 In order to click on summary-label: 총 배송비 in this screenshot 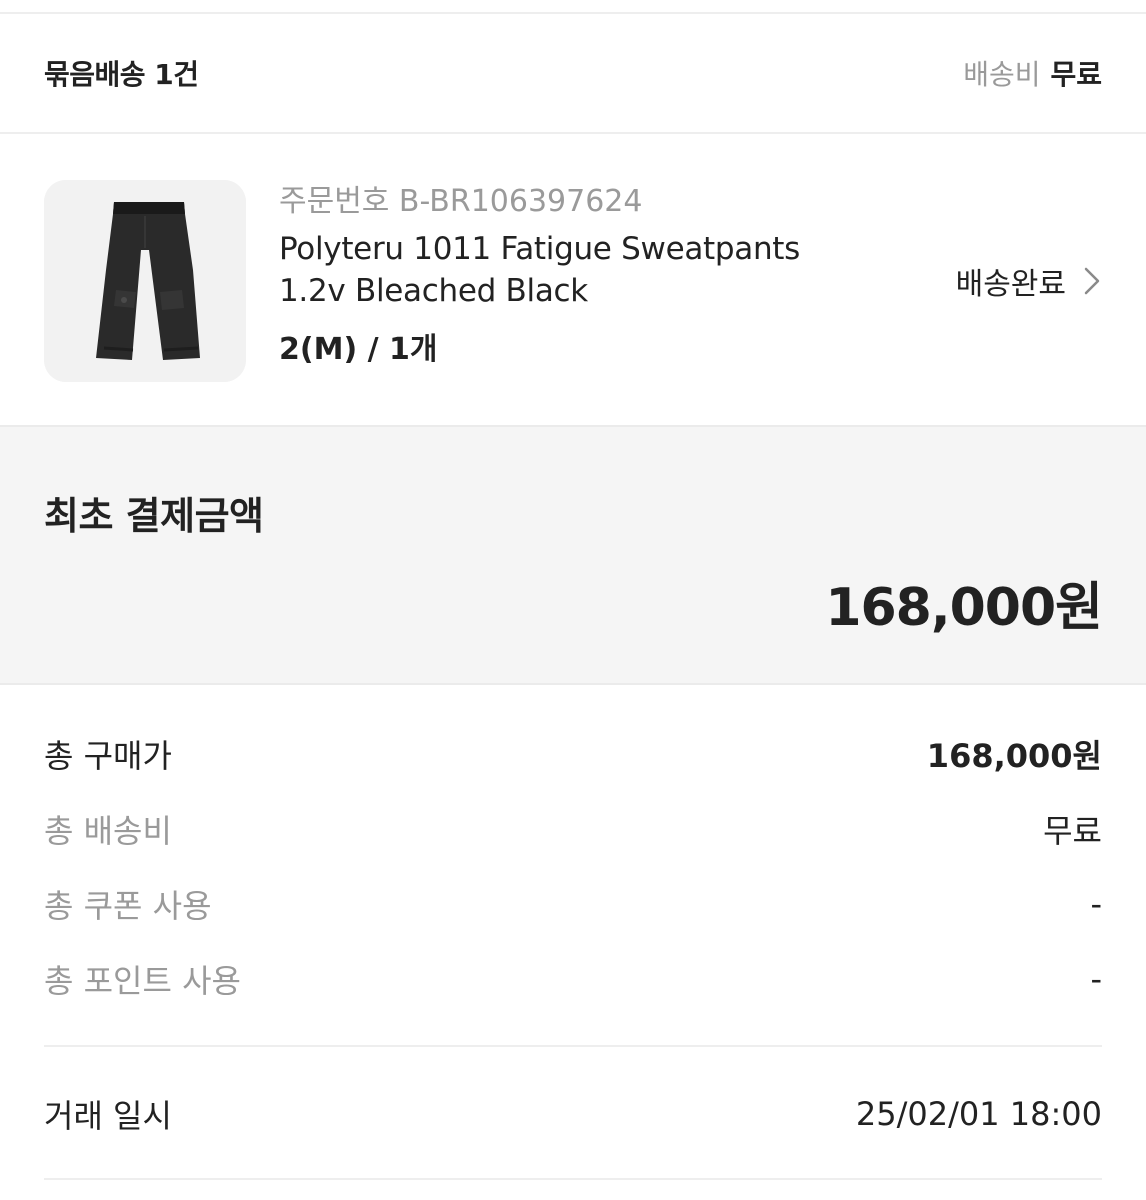, I will do `click(108, 830)`.